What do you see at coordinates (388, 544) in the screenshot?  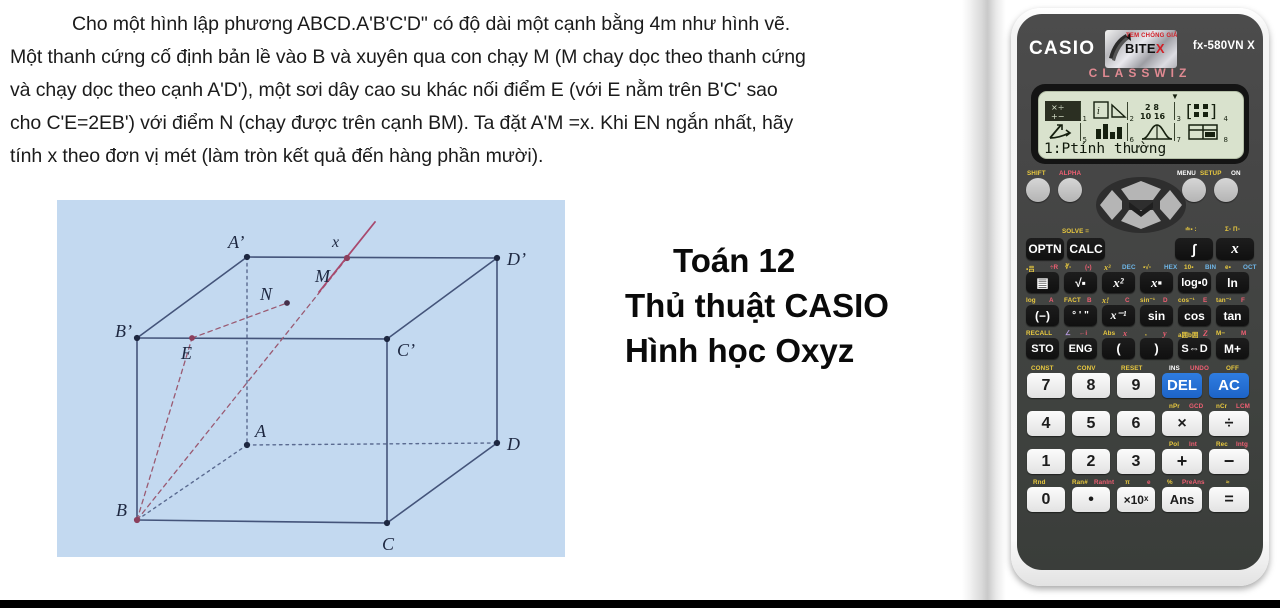 I see `label-c: C` at bounding box center [388, 544].